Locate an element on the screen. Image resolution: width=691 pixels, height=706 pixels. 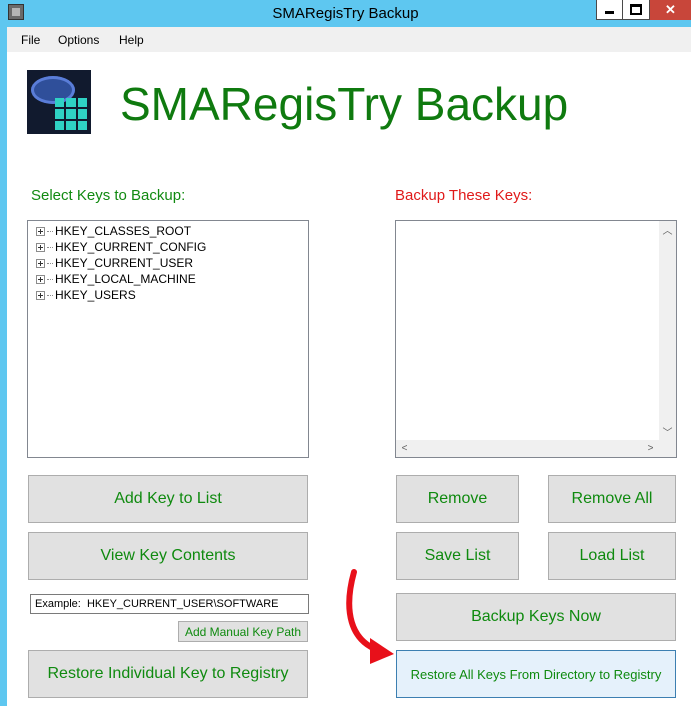
close-button: ✕ is located at coordinates (670, 10).